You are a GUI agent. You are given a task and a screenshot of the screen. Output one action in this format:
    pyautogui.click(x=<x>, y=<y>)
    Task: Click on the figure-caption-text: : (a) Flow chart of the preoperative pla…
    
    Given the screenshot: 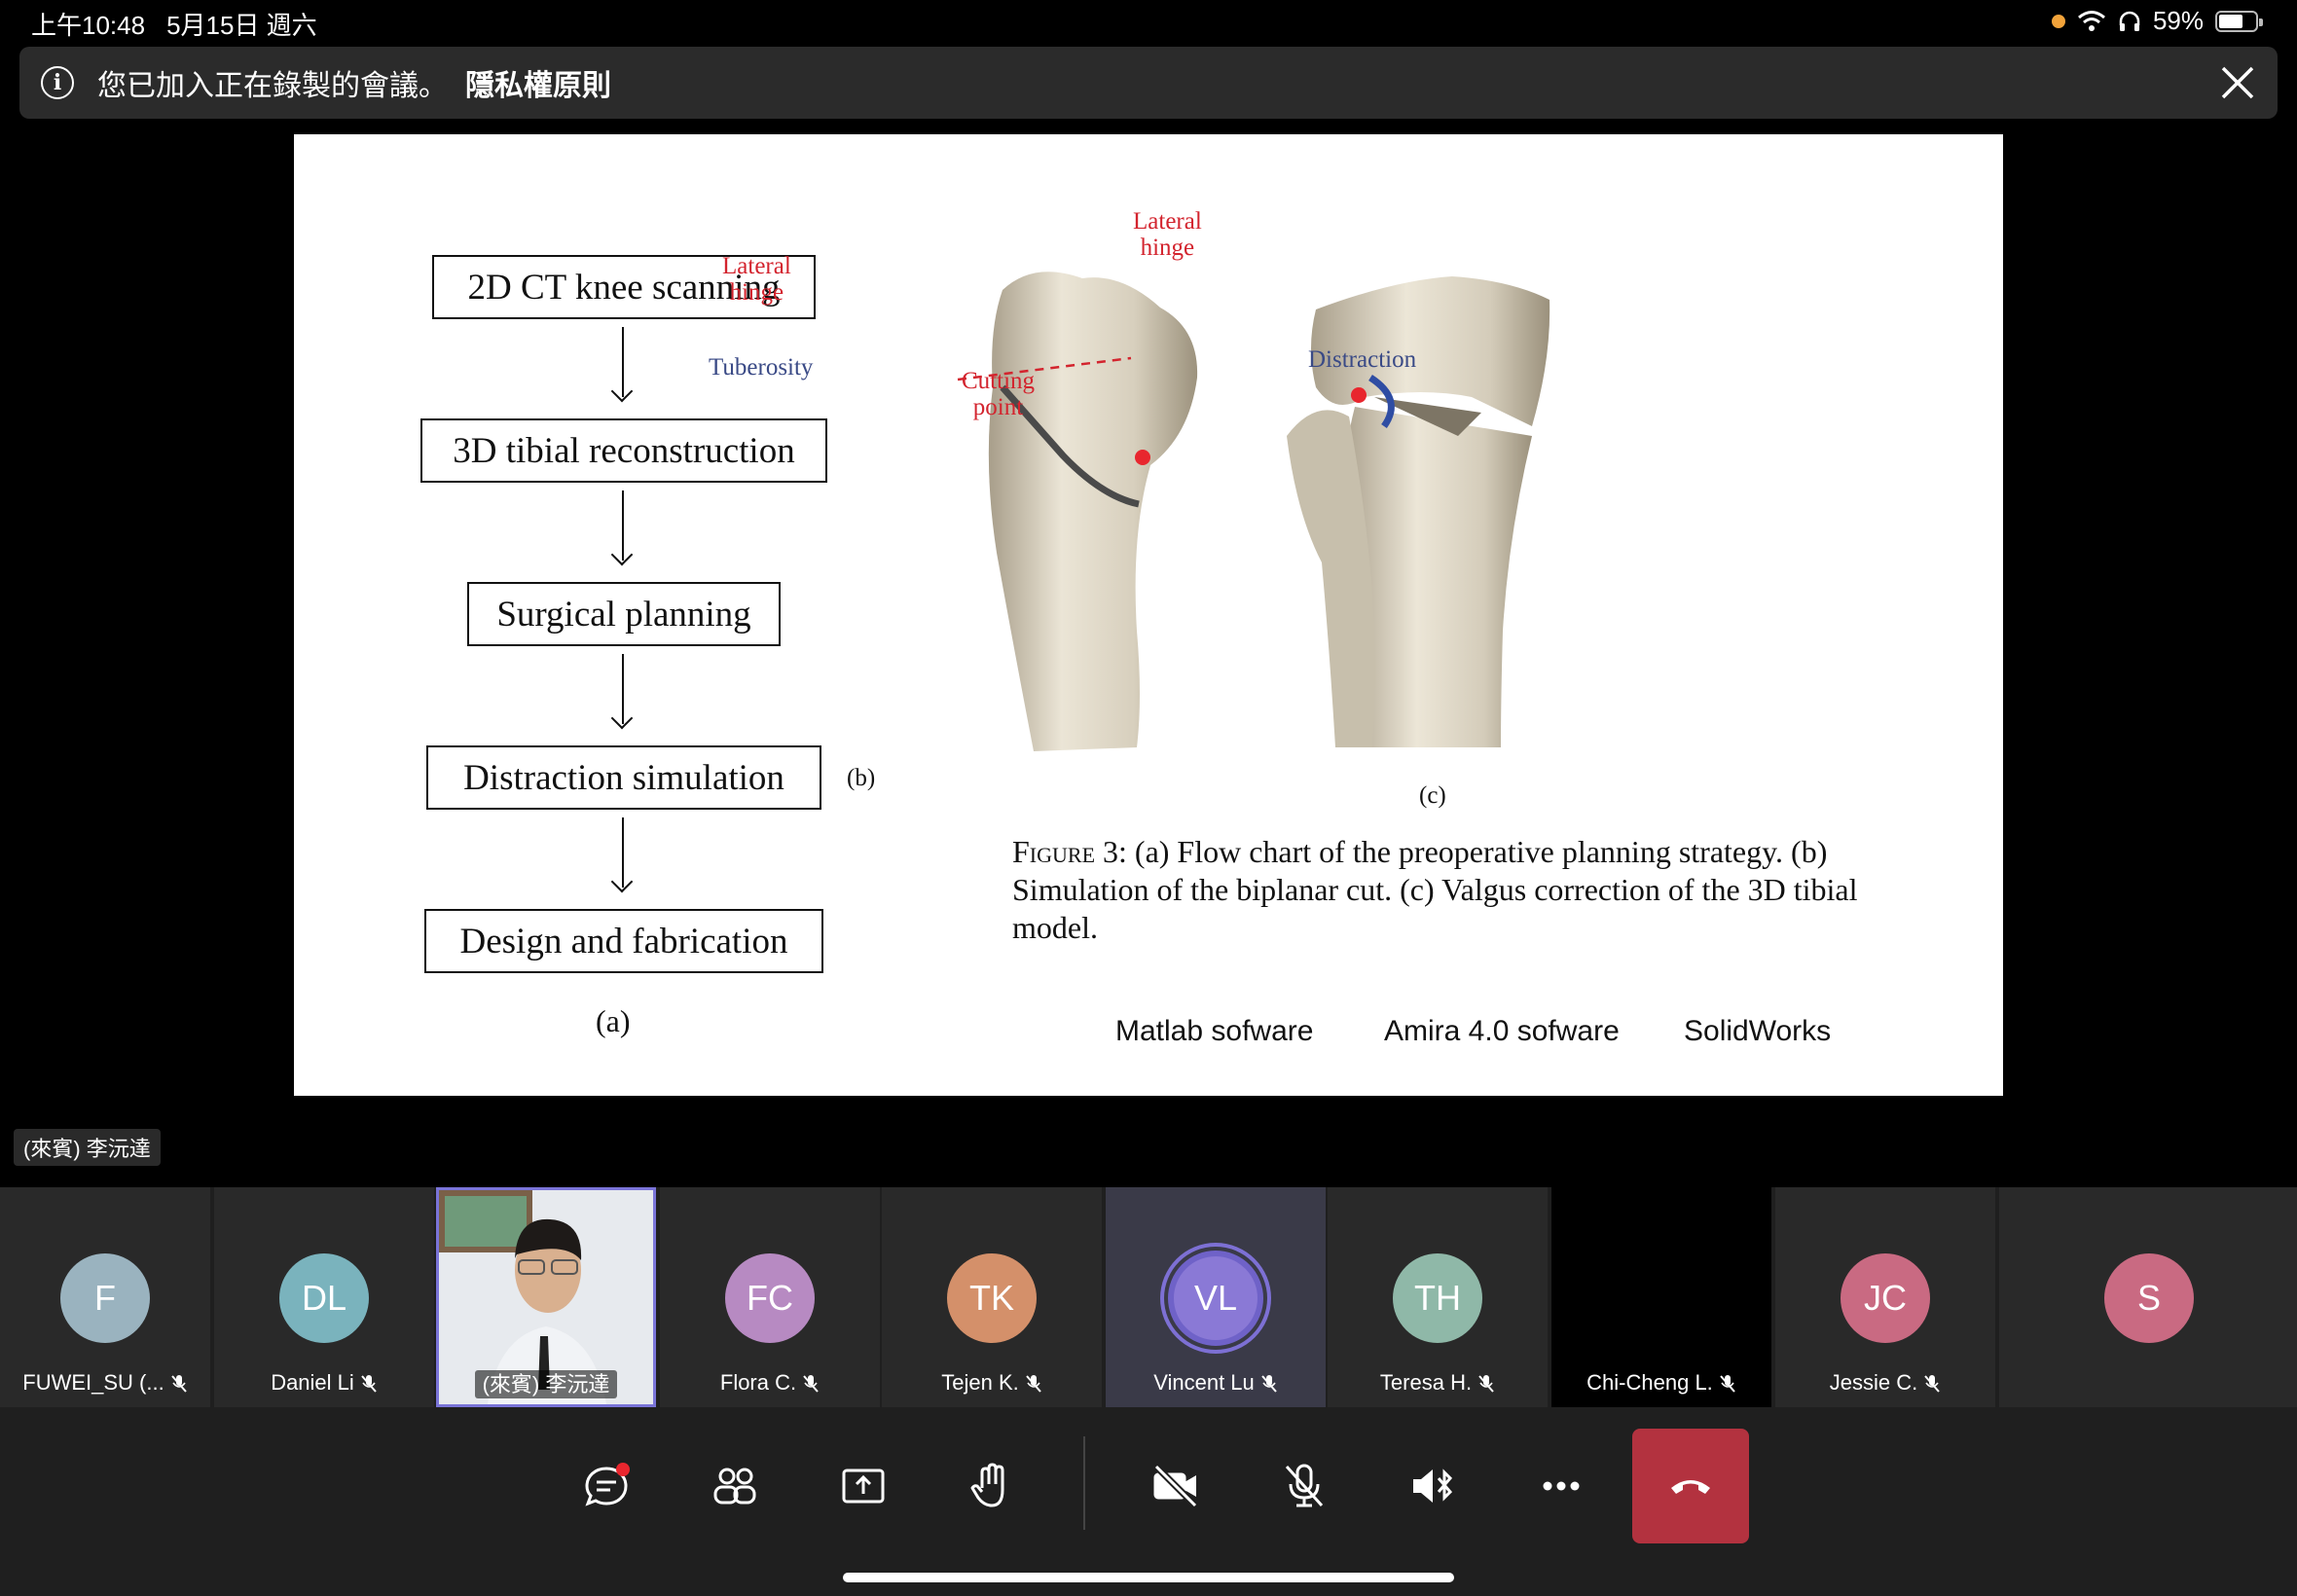 What is the action you would take?
    pyautogui.click(x=1435, y=889)
    